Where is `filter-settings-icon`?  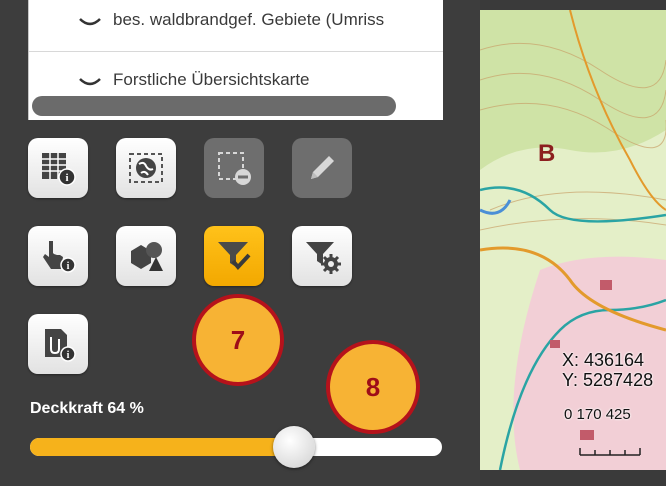 filter-settings-icon is located at coordinates (323, 258).